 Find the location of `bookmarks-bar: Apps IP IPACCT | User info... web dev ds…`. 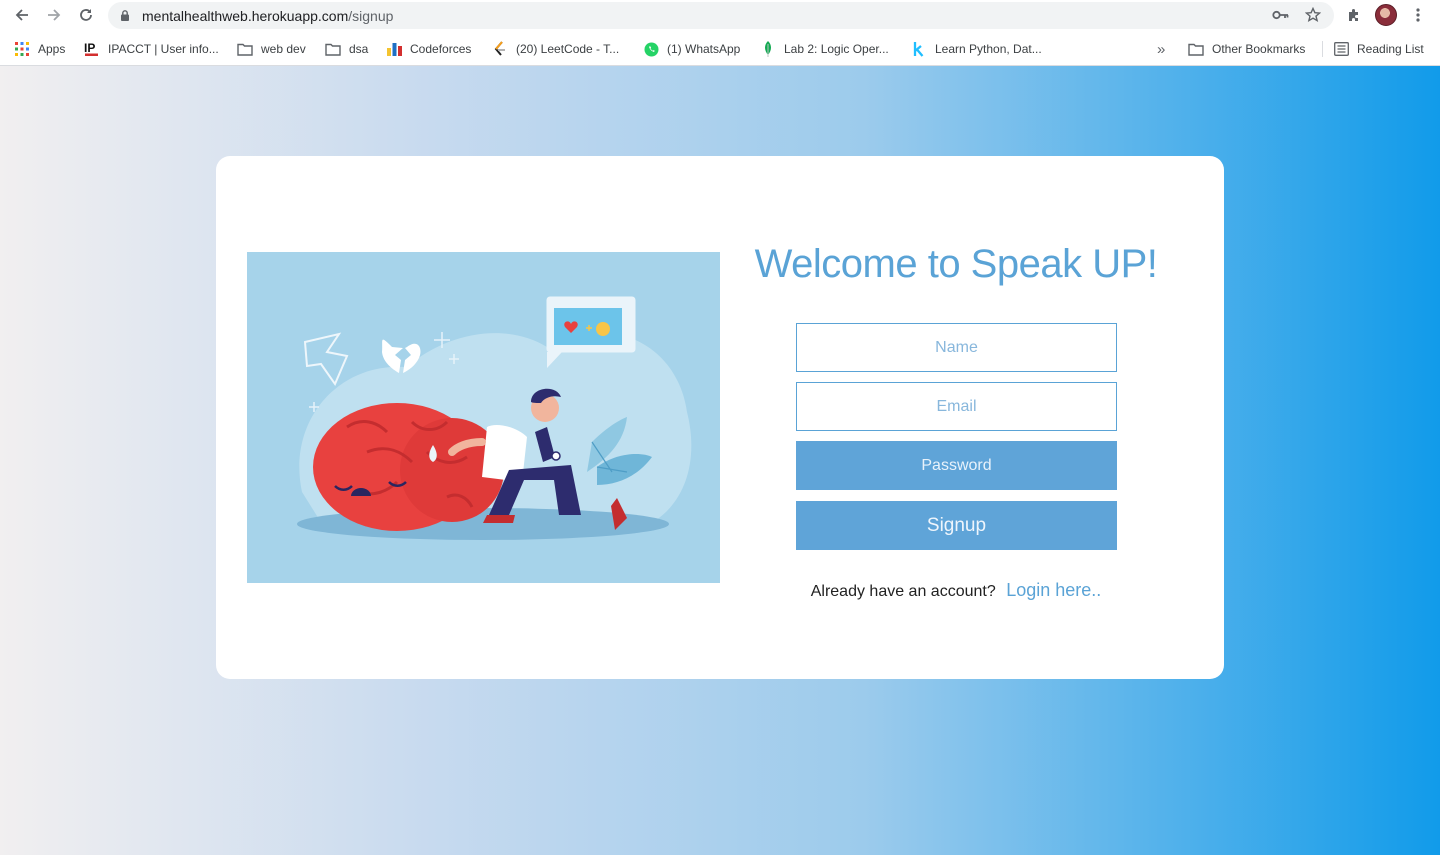

bookmarks-bar: Apps IP IPACCT | User info... web dev ds… is located at coordinates (720, 48).